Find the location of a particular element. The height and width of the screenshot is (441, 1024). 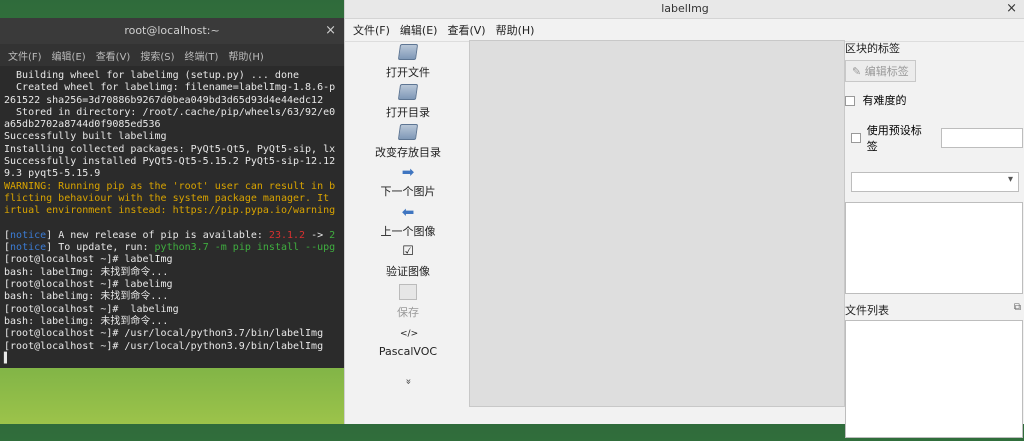

block-labels-title: 区块的标签 is located at coordinates (872, 48).